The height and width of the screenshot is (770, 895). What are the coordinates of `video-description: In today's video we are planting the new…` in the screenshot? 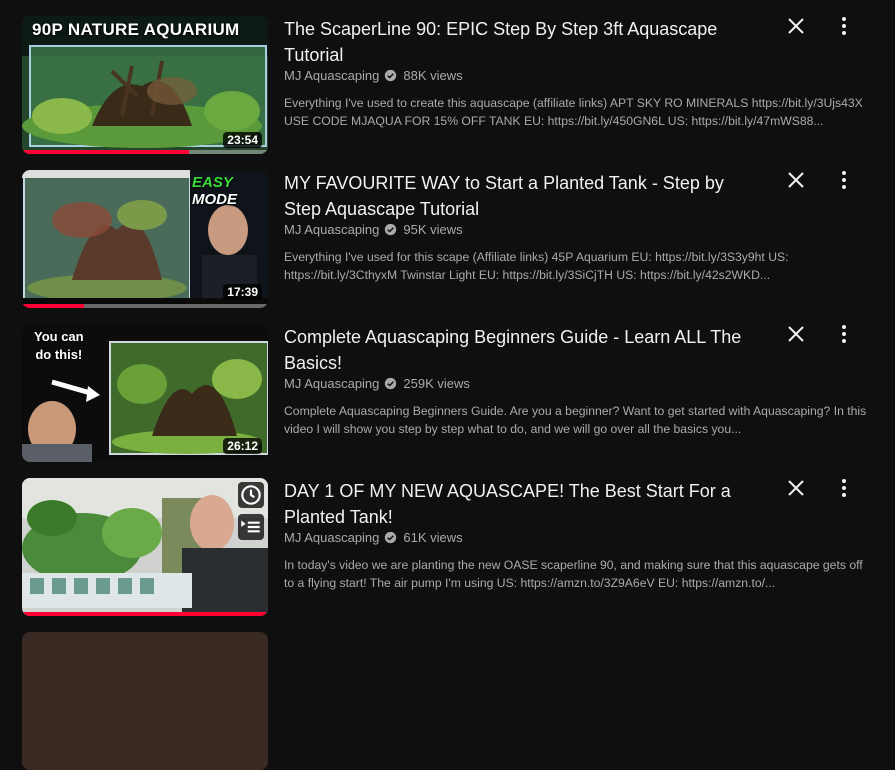 It's located at (573, 574).